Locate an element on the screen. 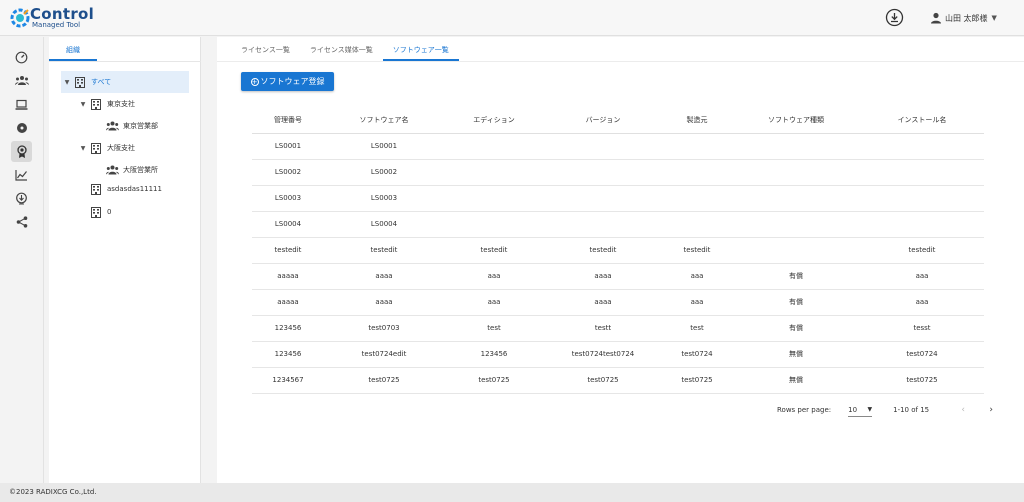 The width and height of the screenshot is (1024, 502). table-row: LS0003 LS0003 is located at coordinates (618, 198).